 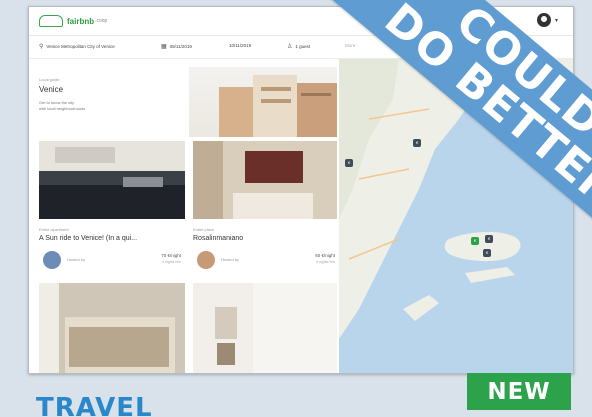 I want to click on listing-title: Rosalinmaniano, so click(x=218, y=238).